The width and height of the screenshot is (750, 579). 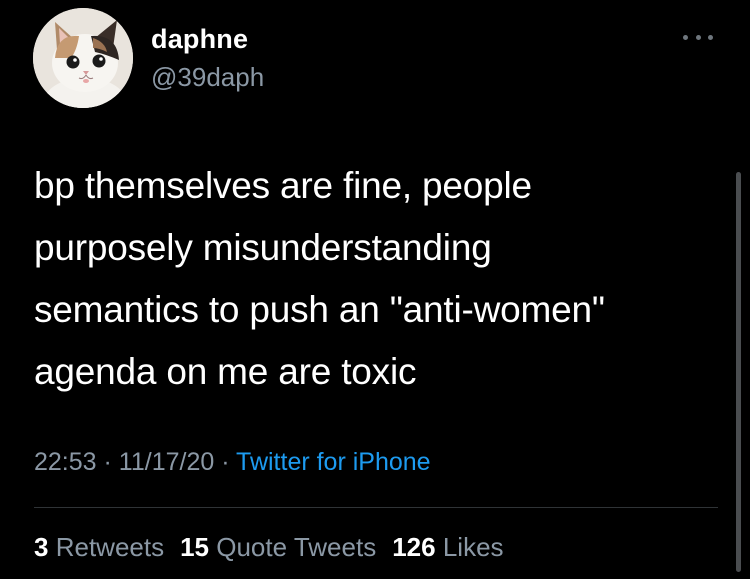 I want to click on avatar, so click(x=83, y=58).